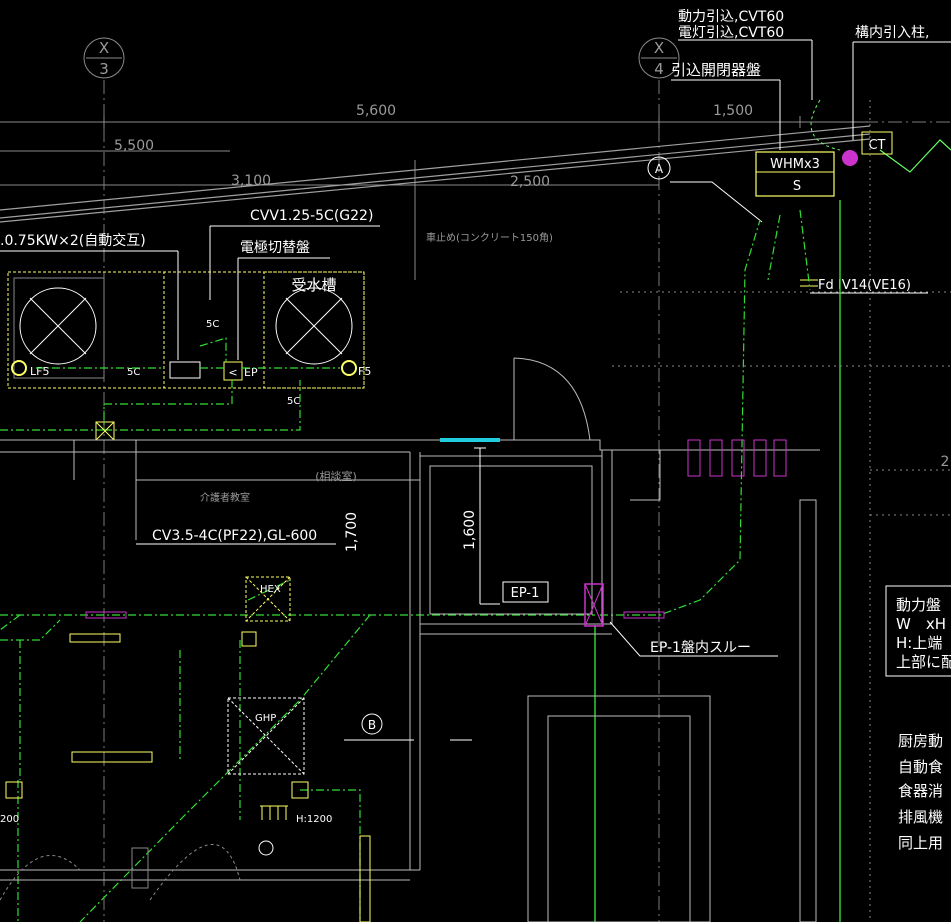 The height and width of the screenshot is (922, 951). What do you see at coordinates (945, 462) in the screenshot?
I see `dimension-2: 2` at bounding box center [945, 462].